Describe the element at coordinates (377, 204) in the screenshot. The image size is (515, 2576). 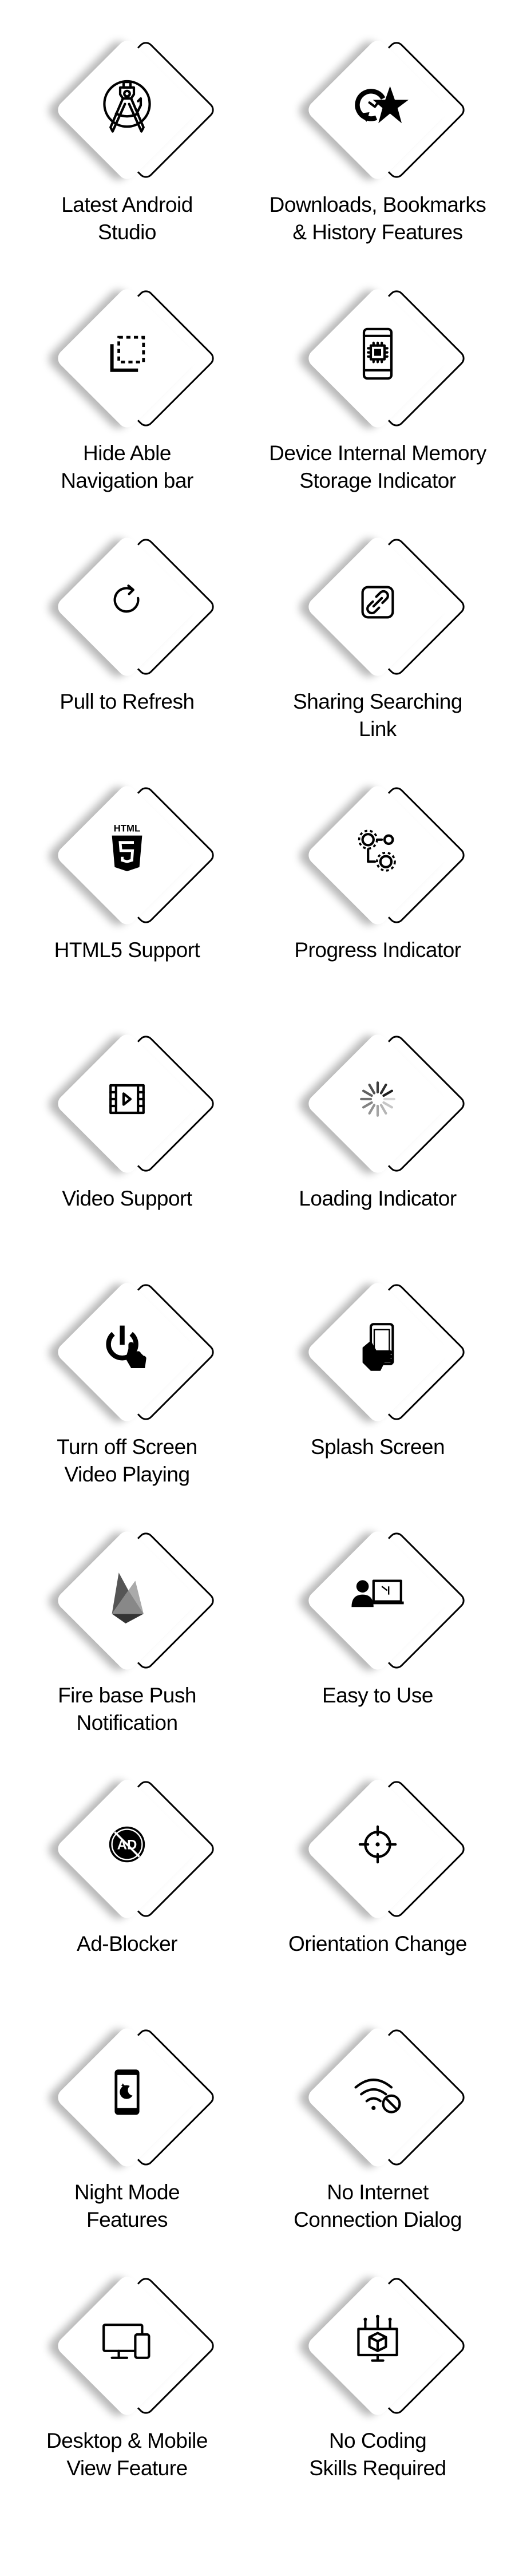
I see `feature-label-line: Downloads, Bookmarks` at that location.